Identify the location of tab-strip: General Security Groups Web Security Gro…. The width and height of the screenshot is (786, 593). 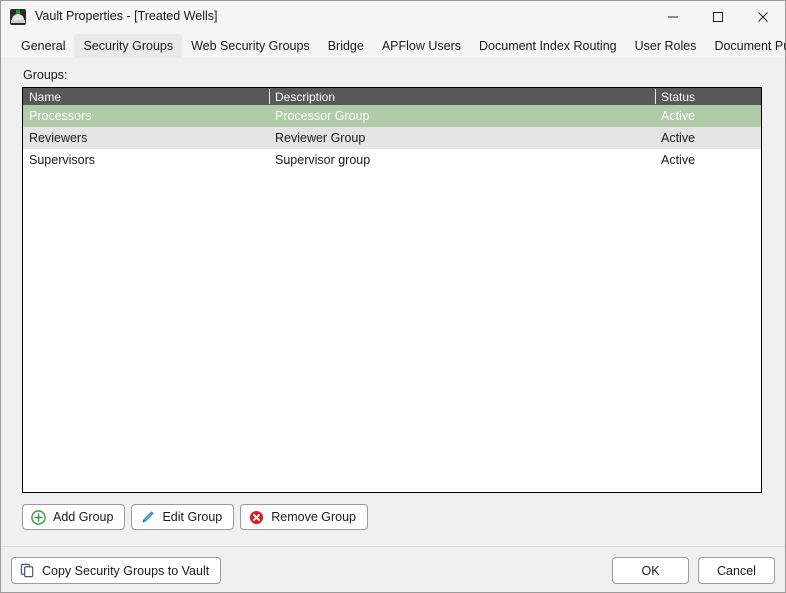
(393, 45).